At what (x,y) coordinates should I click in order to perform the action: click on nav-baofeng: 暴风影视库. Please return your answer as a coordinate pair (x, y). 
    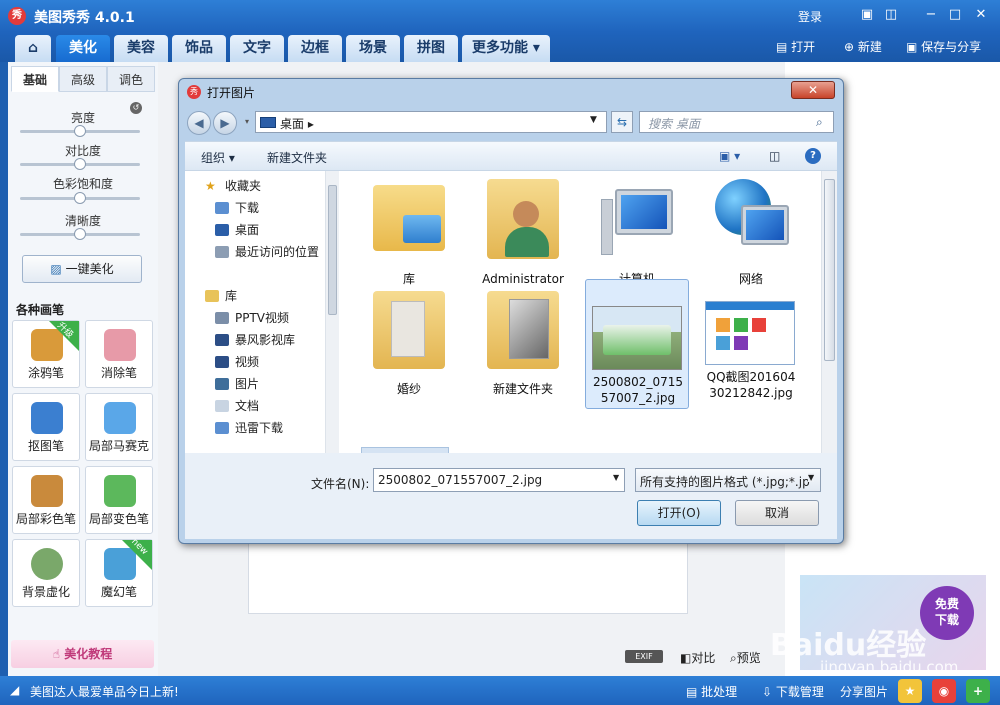
    Looking at the image, I should click on (255, 340).